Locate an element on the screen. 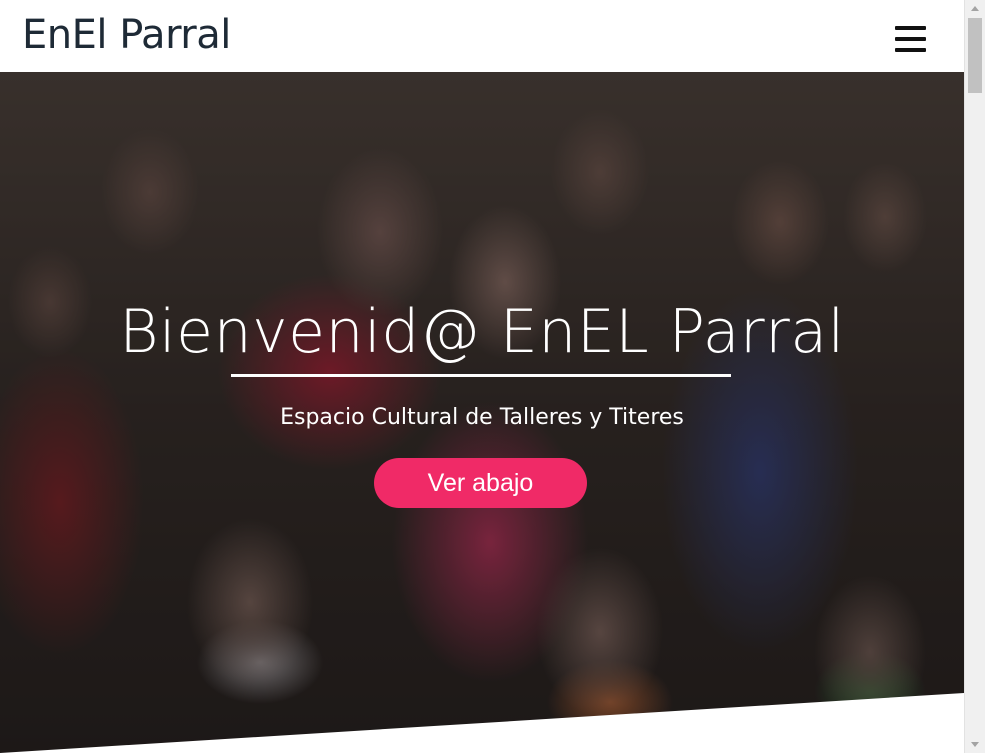  menu-bar-bottom is located at coordinates (910, 50).